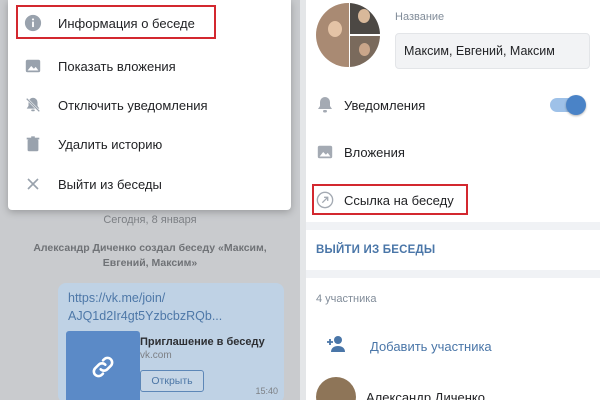 Image resolution: width=600 pixels, height=400 pixels. Describe the element at coordinates (431, 346) in the screenshot. I see `add-member-label: Добавить участника` at that location.